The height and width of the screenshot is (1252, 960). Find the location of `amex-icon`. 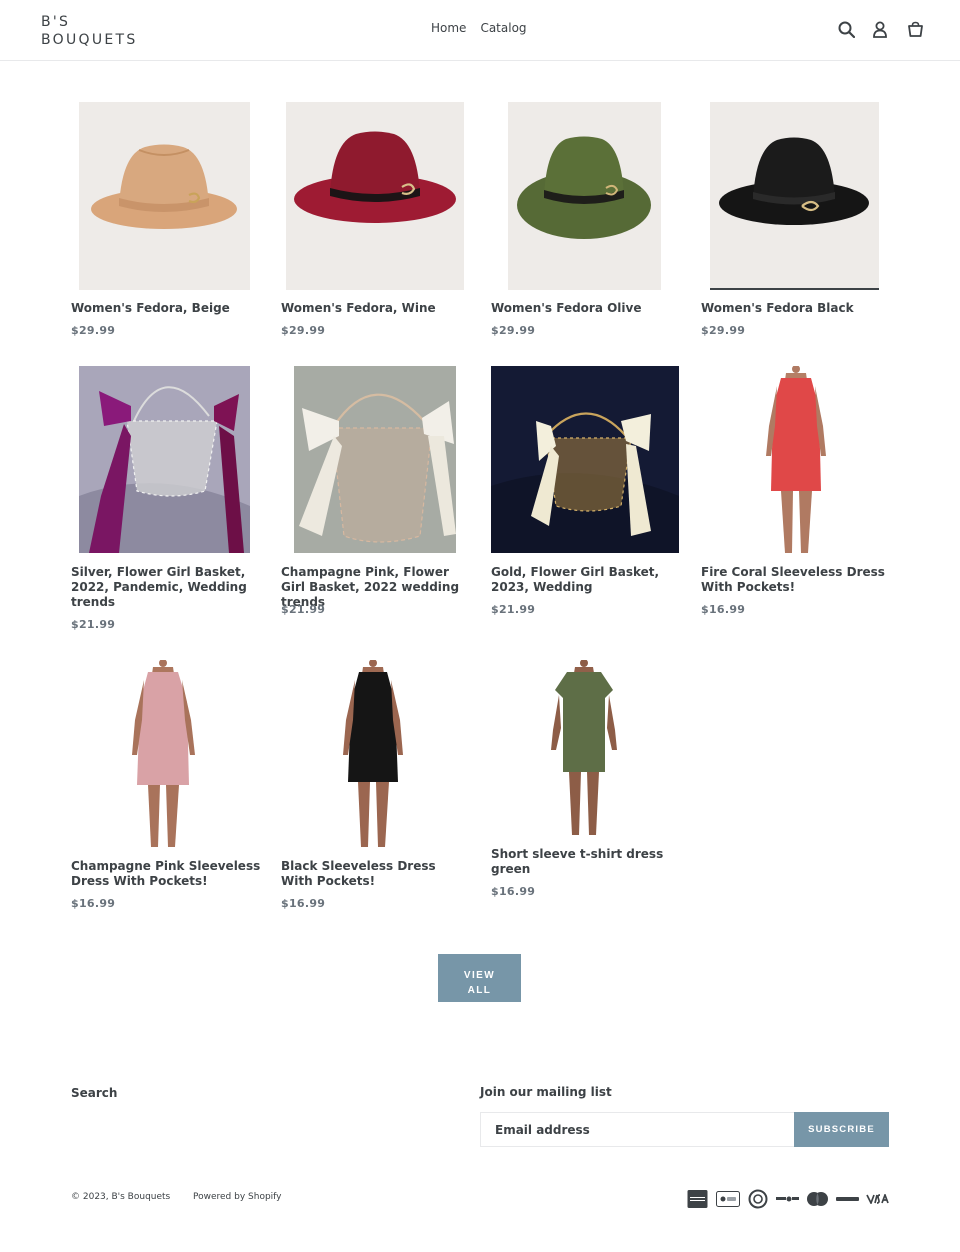

amex-icon is located at coordinates (697, 1199).